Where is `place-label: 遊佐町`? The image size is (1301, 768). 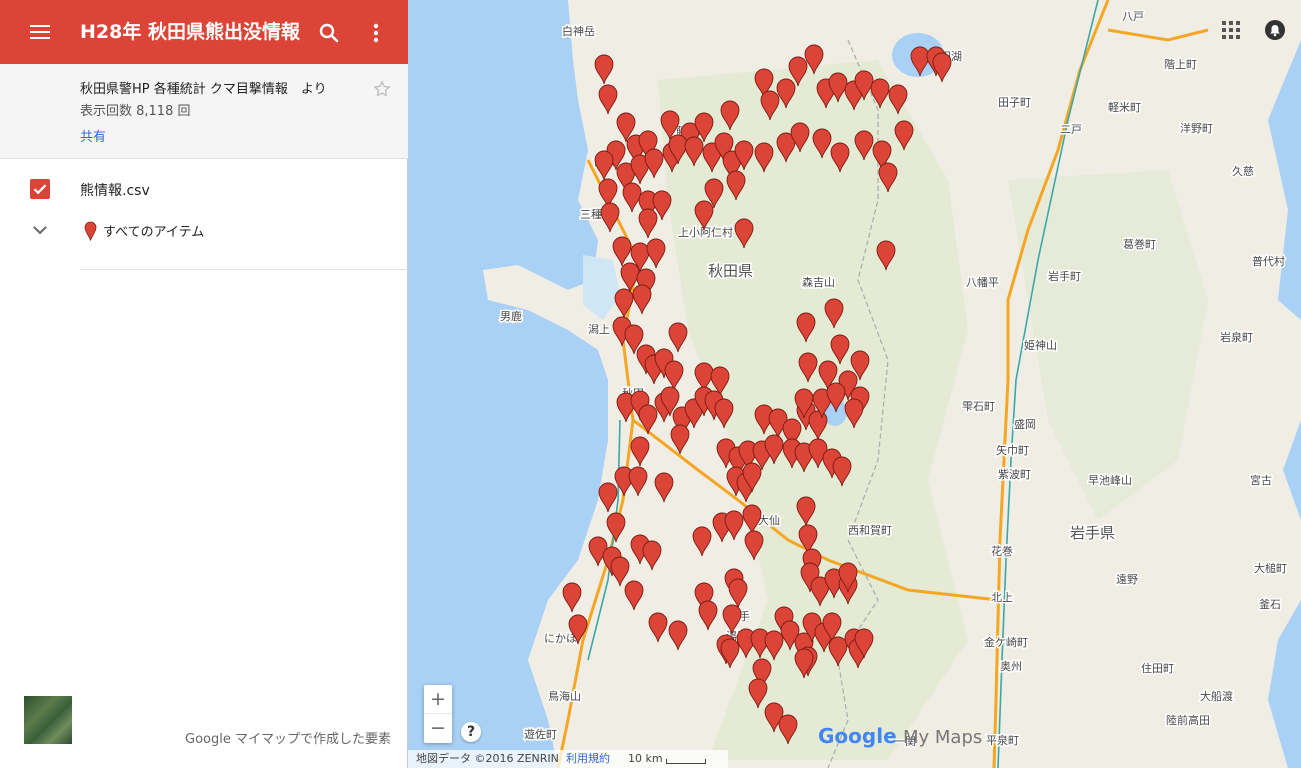
place-label: 遊佐町 is located at coordinates (540, 734).